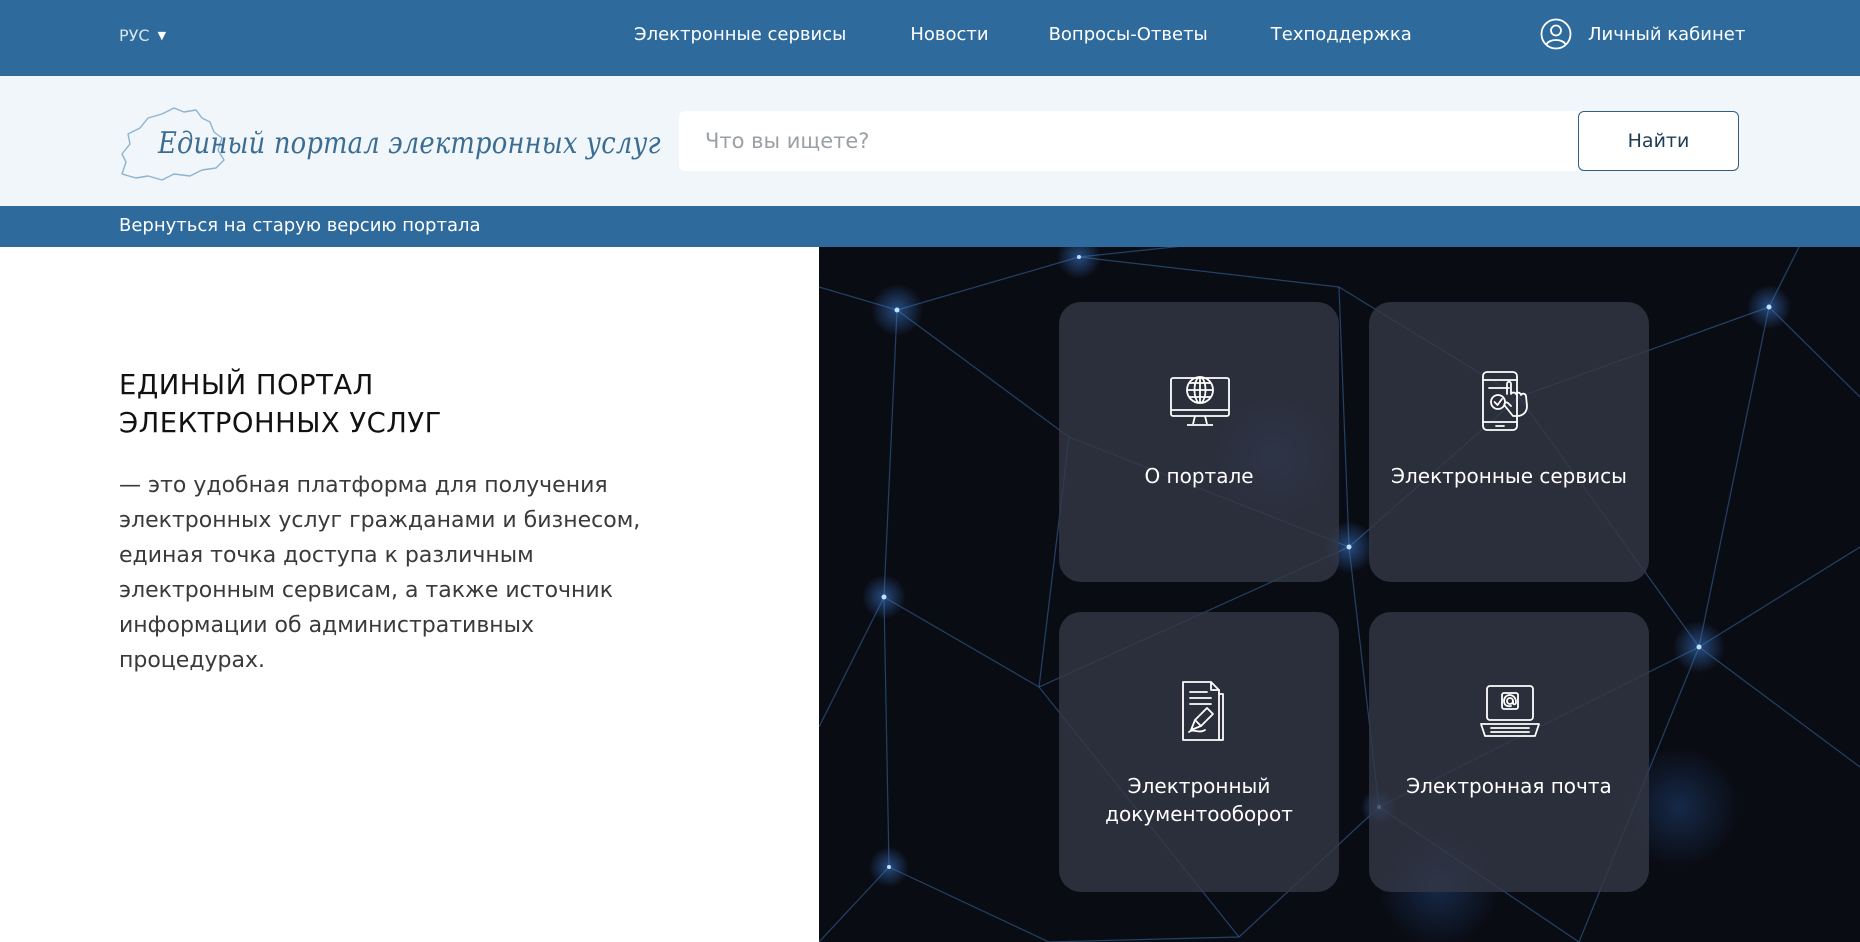  I want to click on header: Единый портал электронных услуг Найти, so click(930, 141).